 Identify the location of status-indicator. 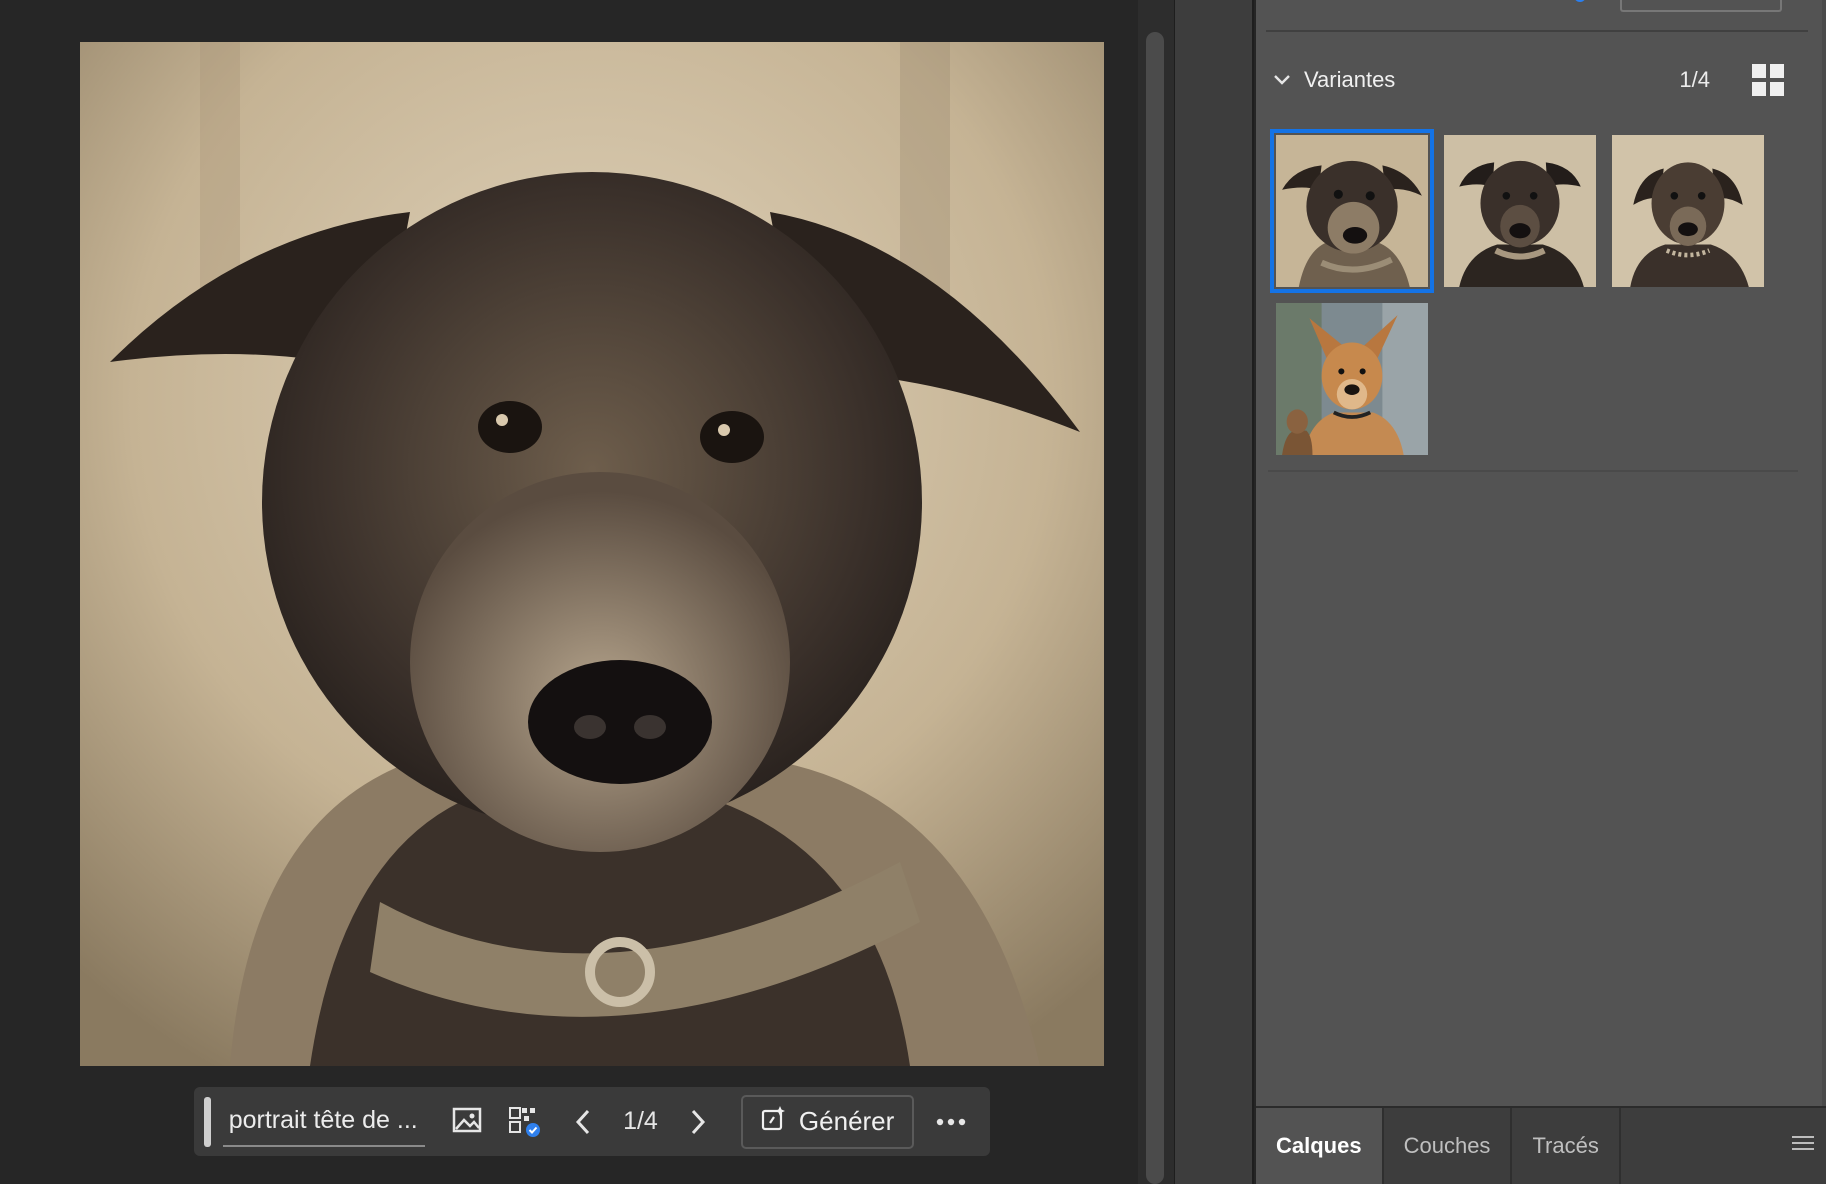
(1580, 1).